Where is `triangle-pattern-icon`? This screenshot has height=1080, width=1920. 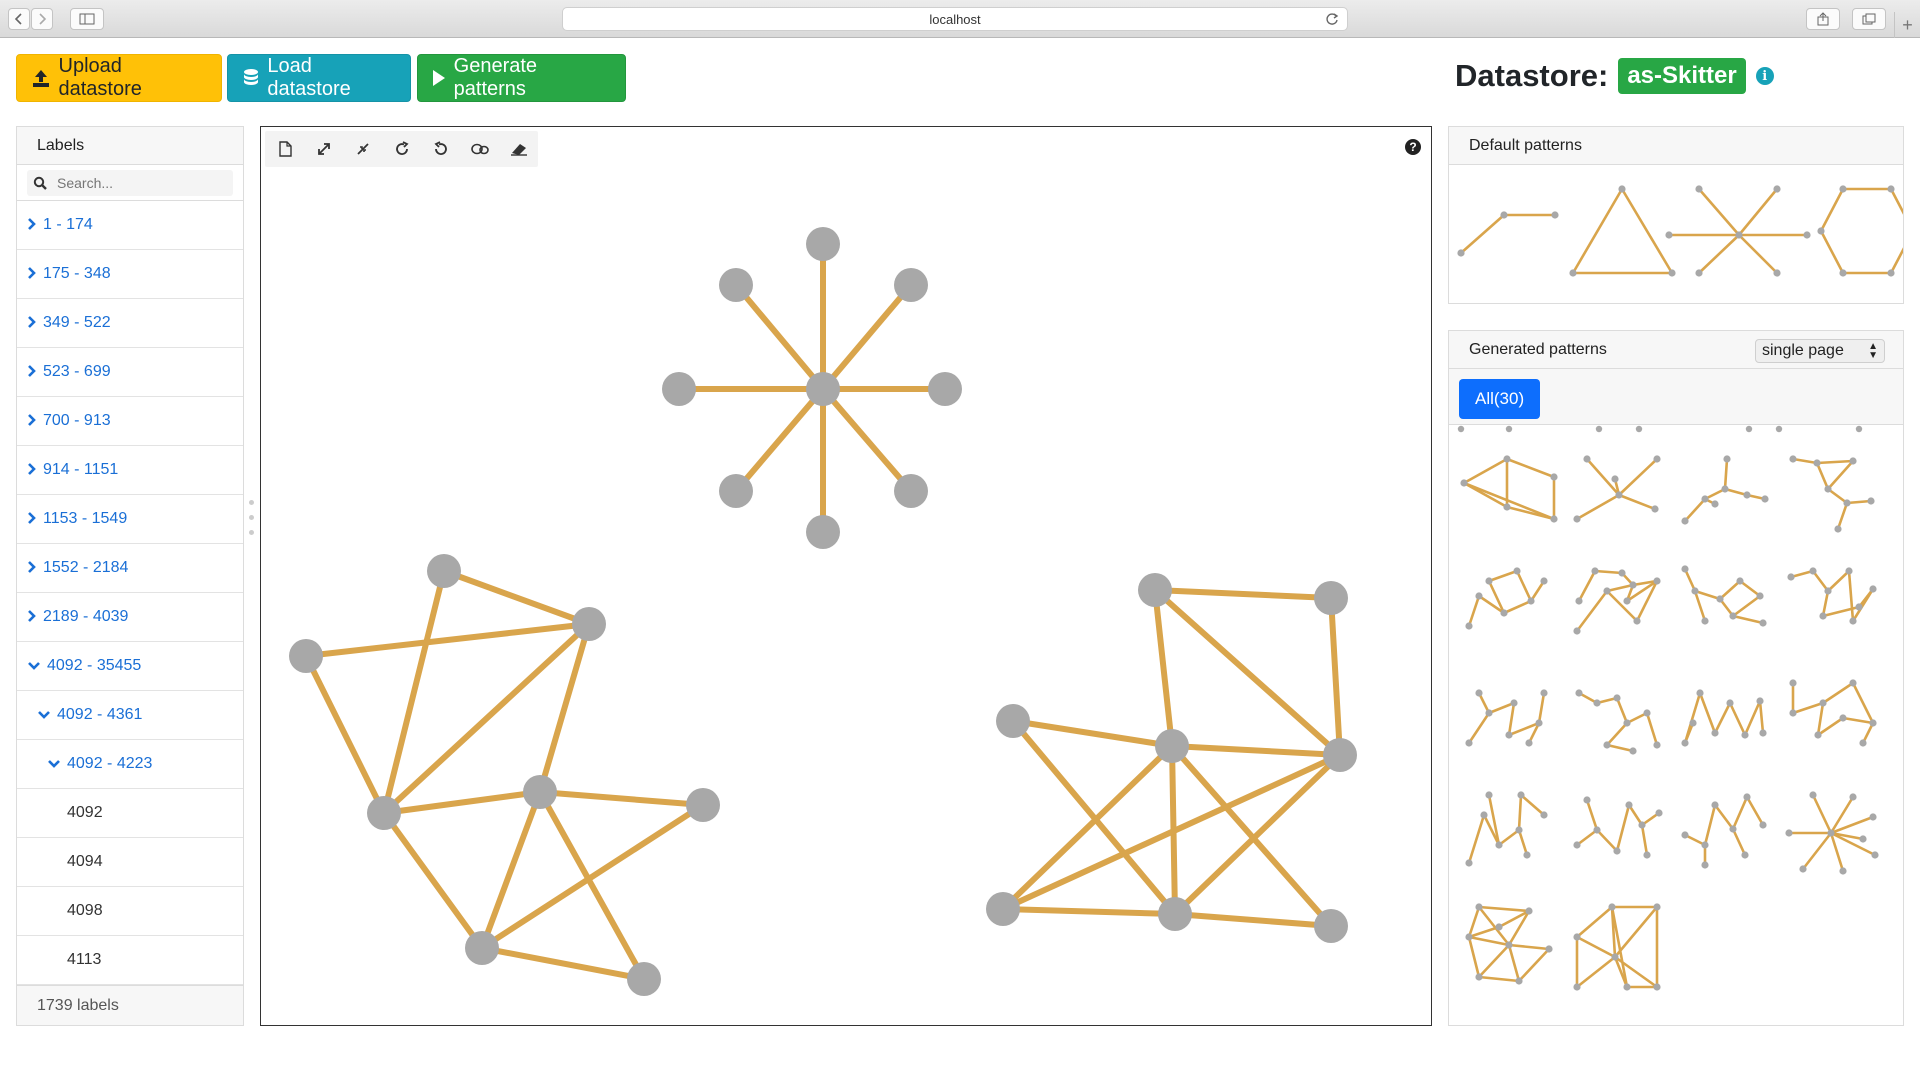 triangle-pattern-icon is located at coordinates (1622, 231).